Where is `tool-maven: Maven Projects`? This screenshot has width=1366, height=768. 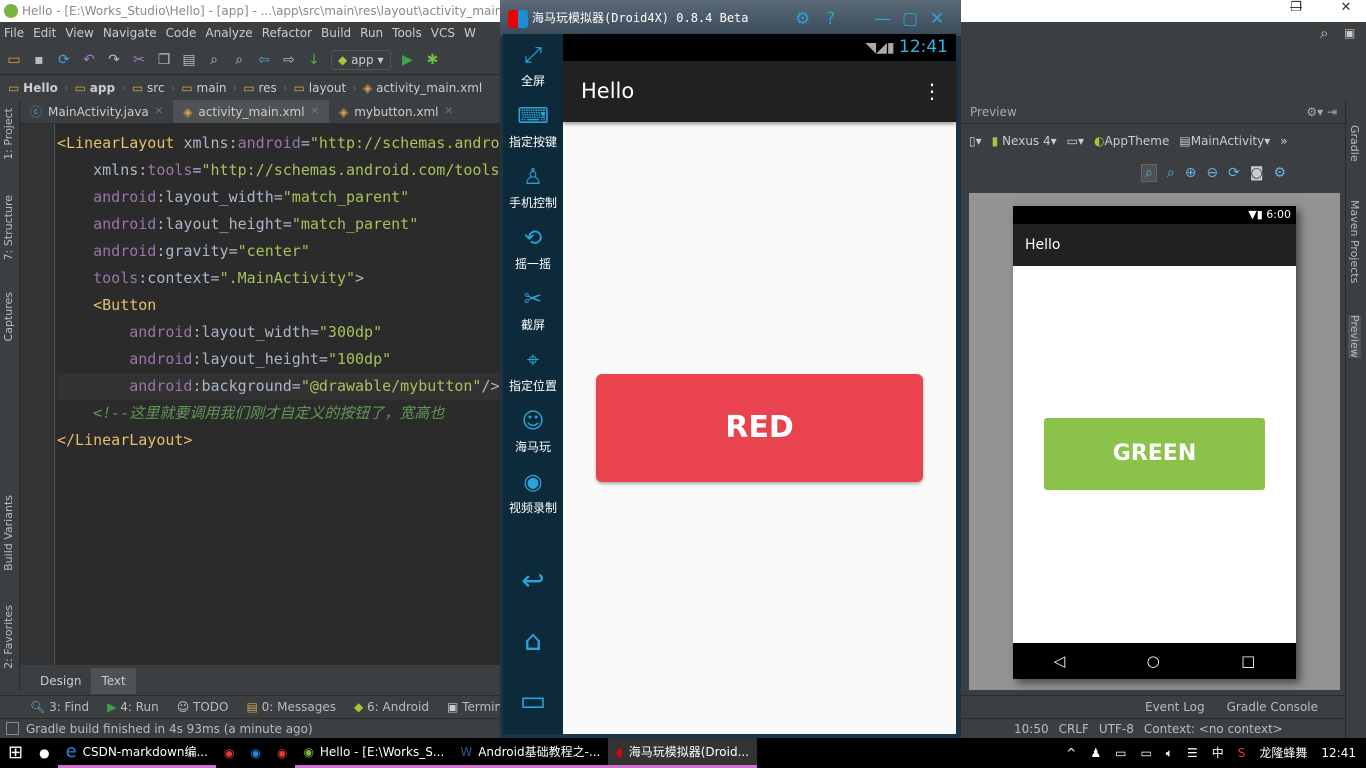
tool-maven: Maven Projects is located at coordinates (1354, 241).